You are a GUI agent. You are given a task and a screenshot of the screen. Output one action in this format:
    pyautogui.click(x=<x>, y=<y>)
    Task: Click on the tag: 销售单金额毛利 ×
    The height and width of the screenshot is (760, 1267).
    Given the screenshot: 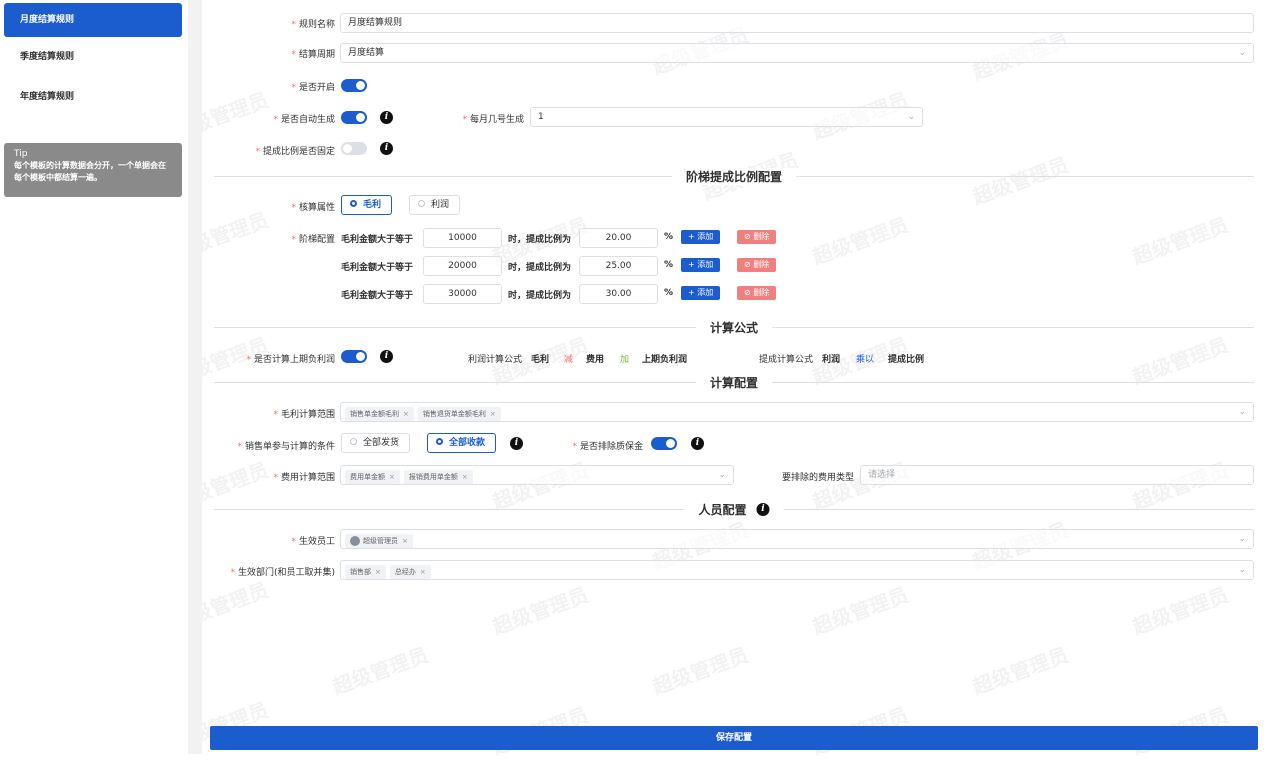 What is the action you would take?
    pyautogui.click(x=379, y=413)
    